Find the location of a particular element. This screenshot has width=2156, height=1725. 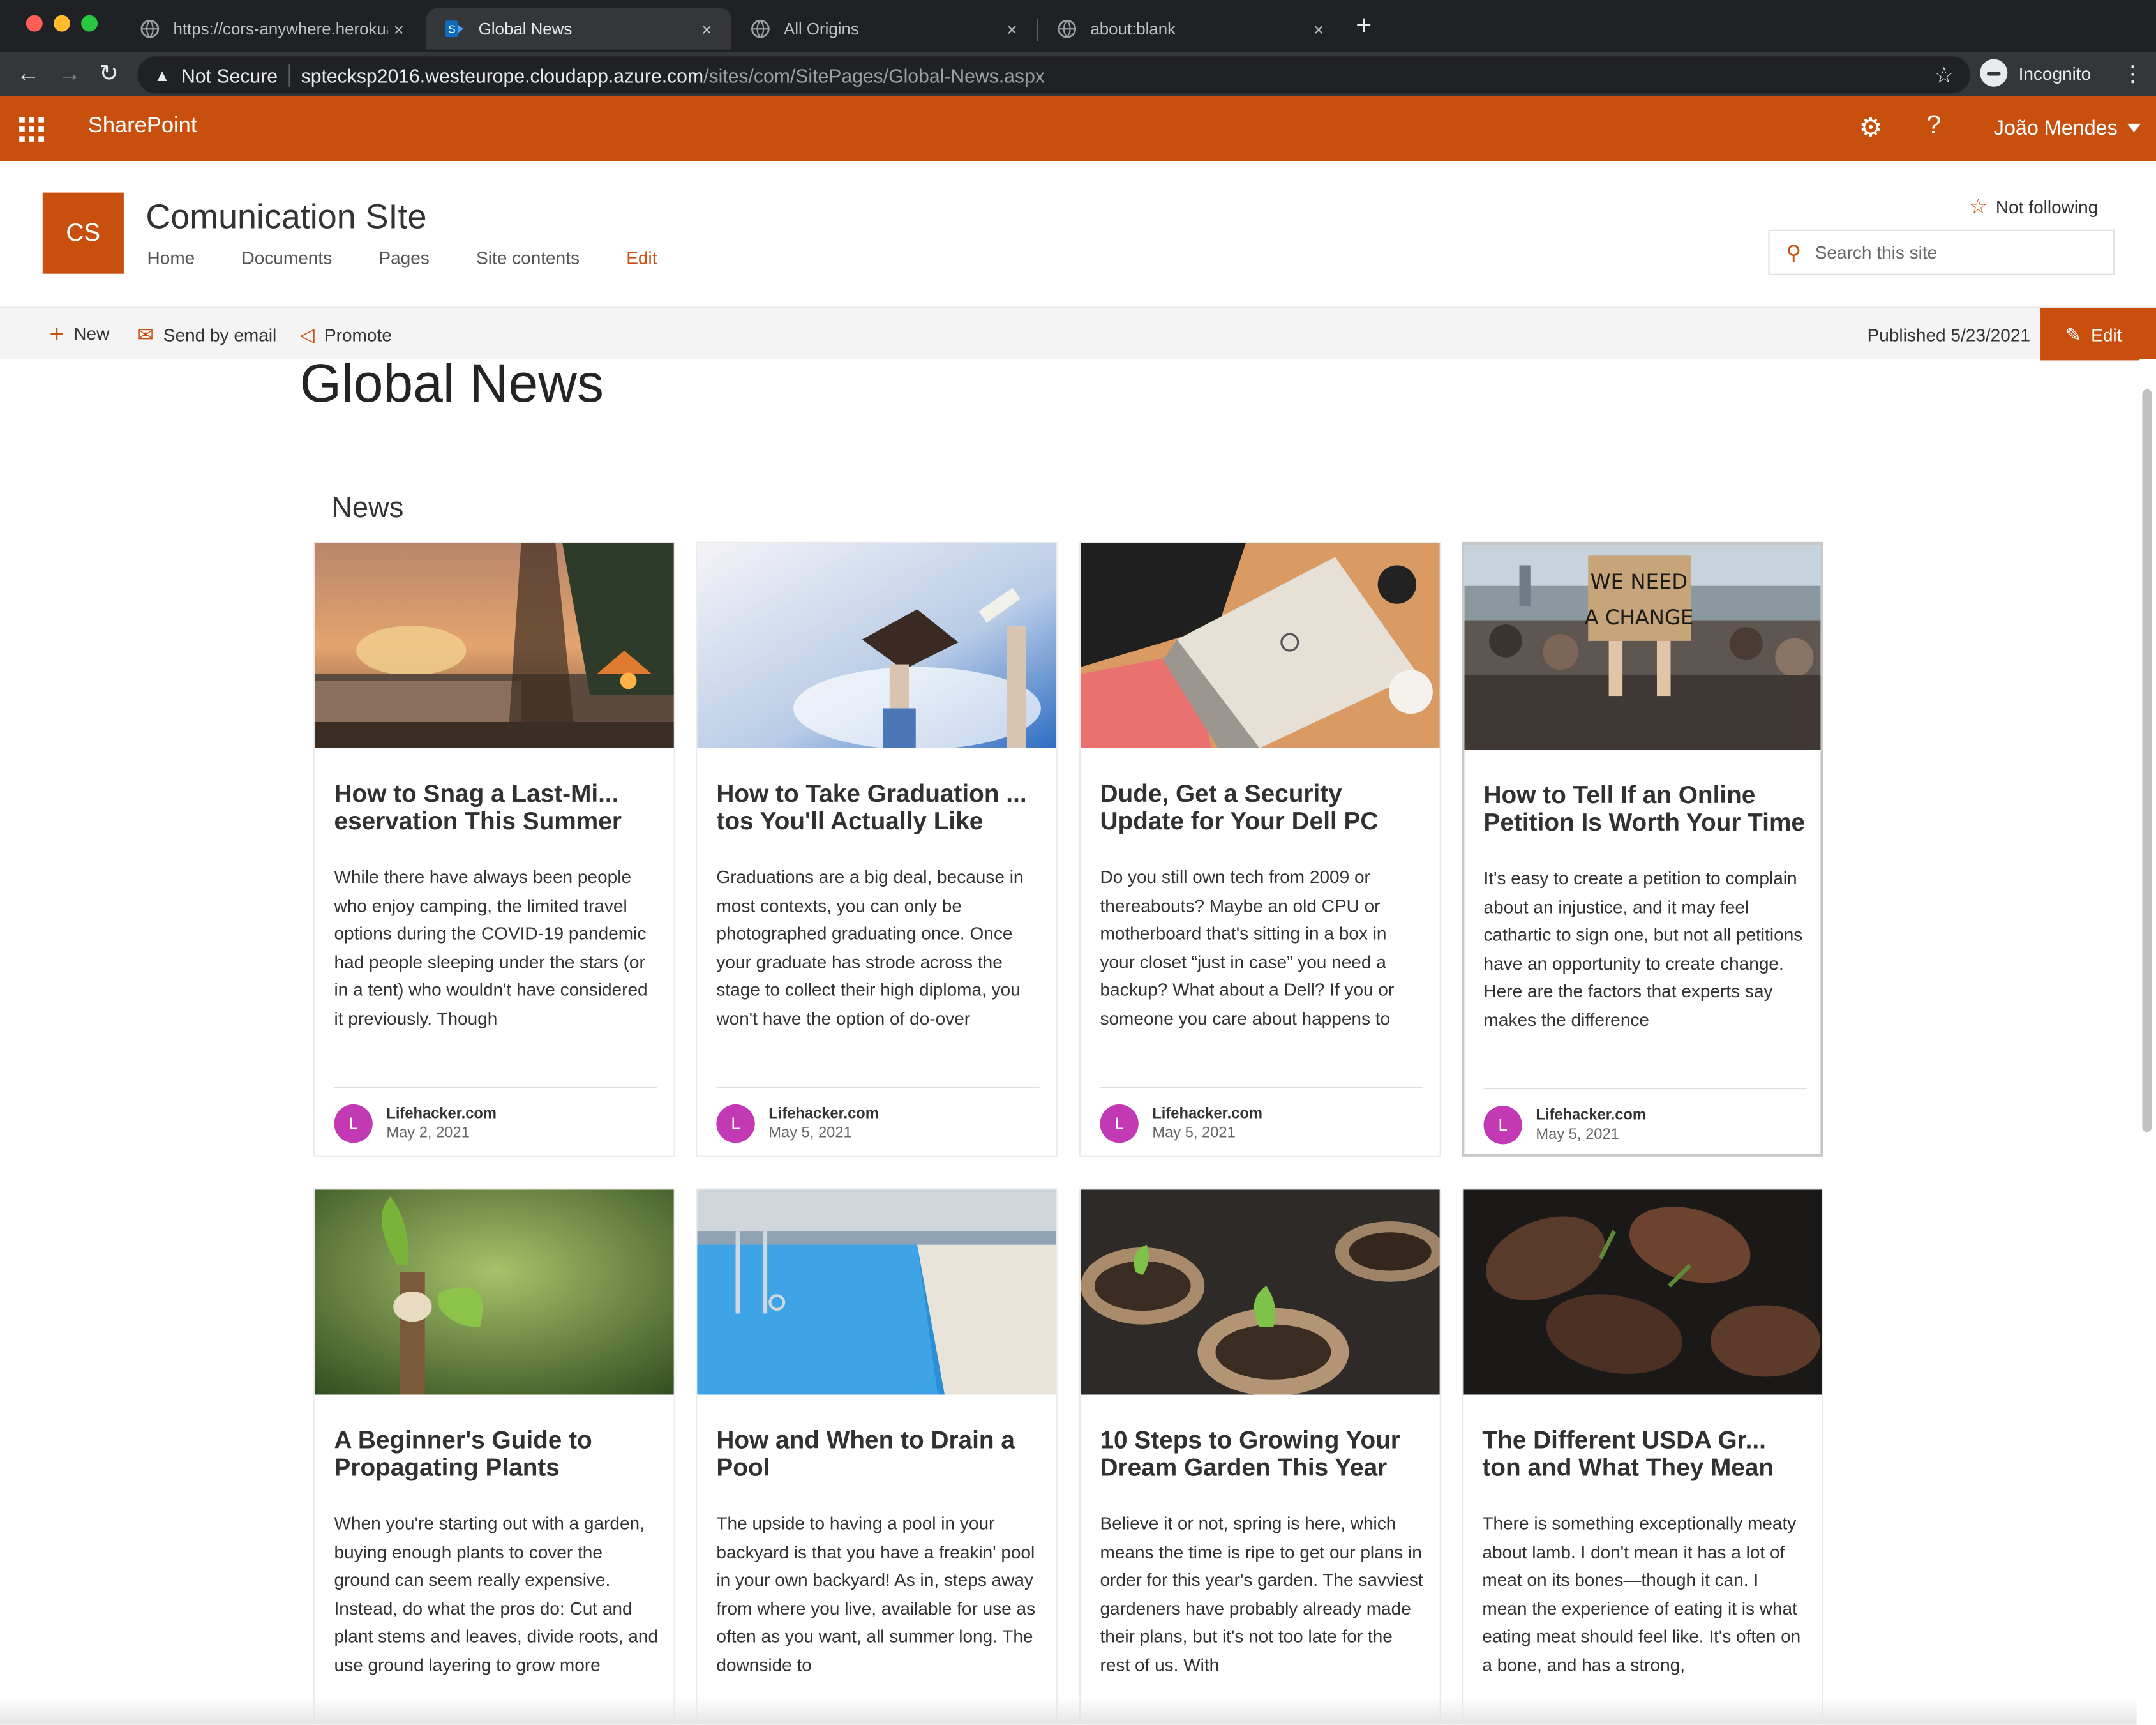

plus-icon: + is located at coordinates (56, 333).